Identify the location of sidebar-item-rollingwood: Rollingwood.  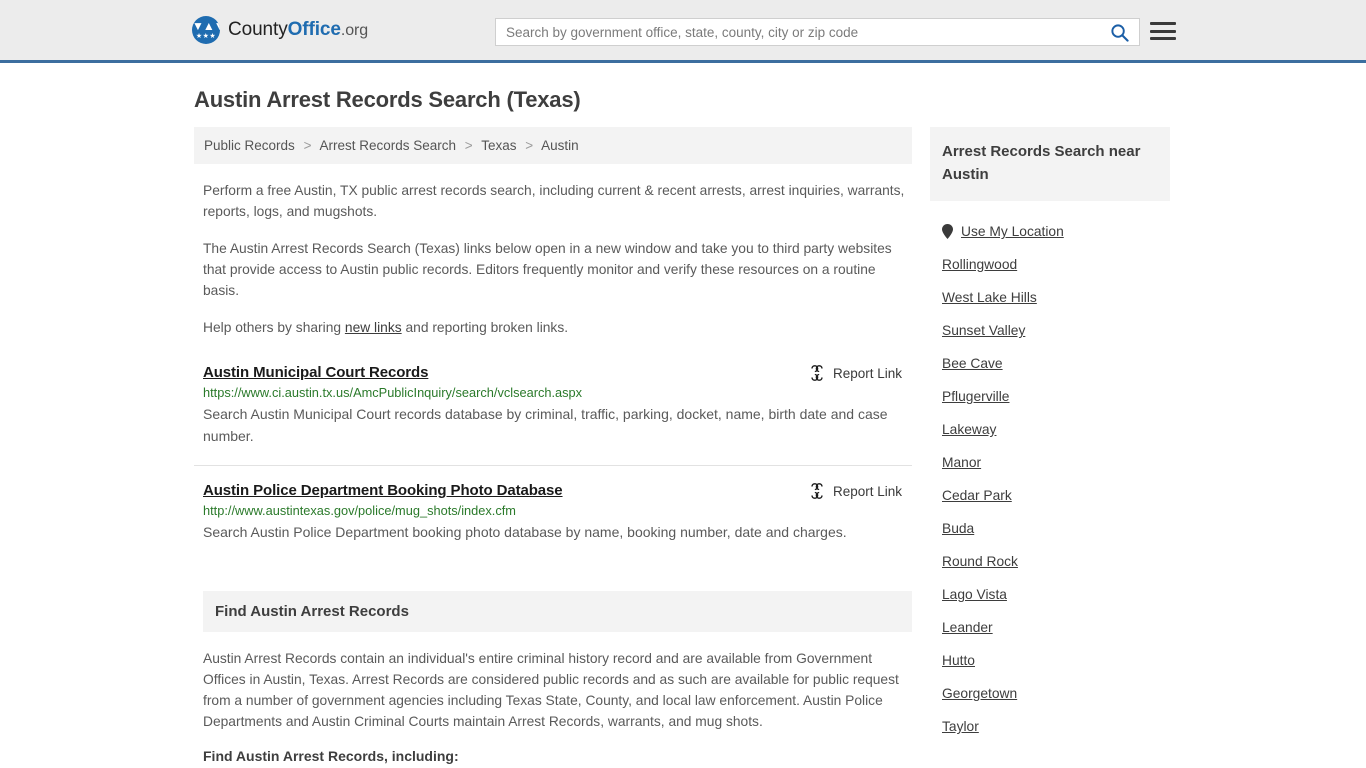
(1050, 264).